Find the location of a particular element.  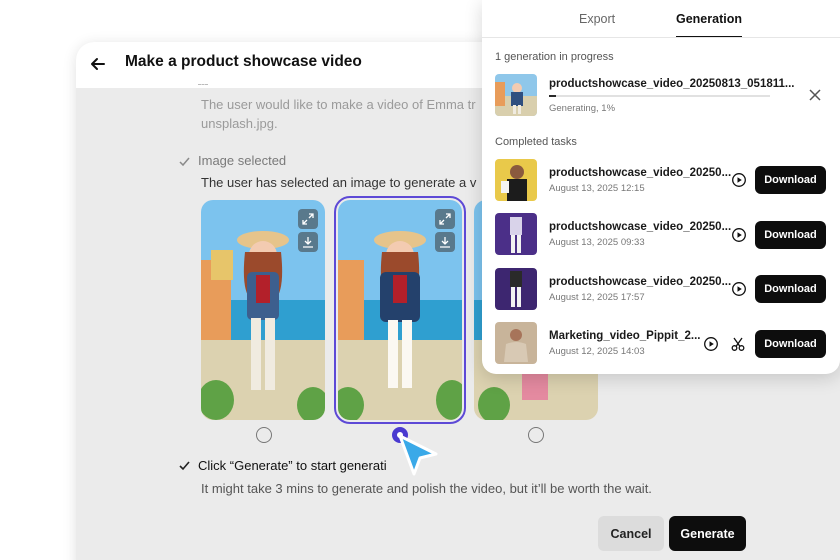

generate-button: Generate is located at coordinates (707, 533).